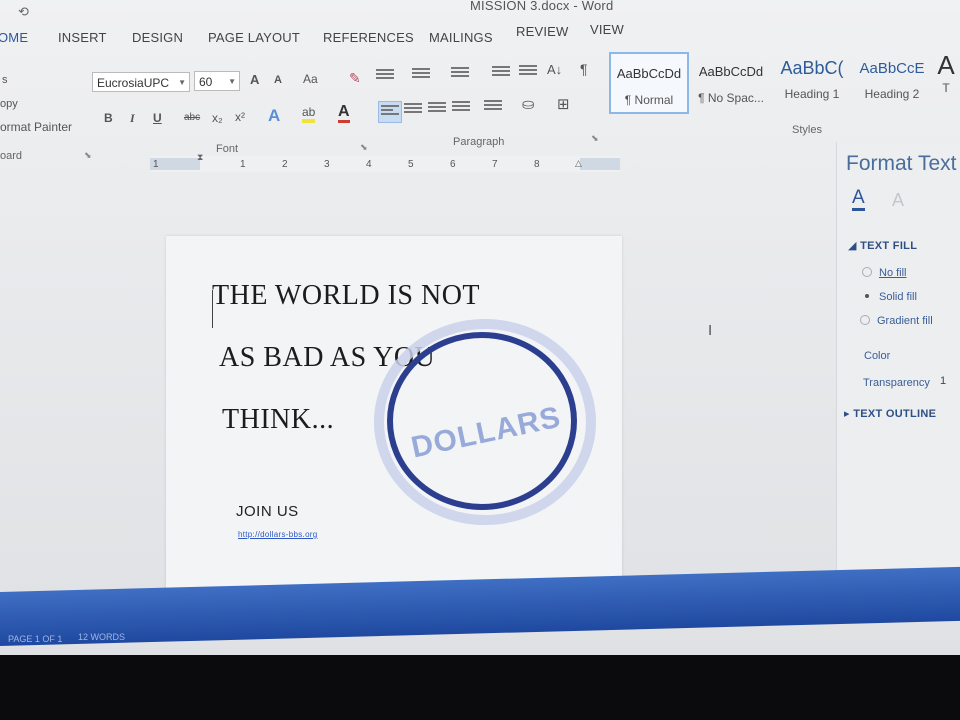 The image size is (960, 720). What do you see at coordinates (563, 104) in the screenshot?
I see `borders-icon: ⊞` at bounding box center [563, 104].